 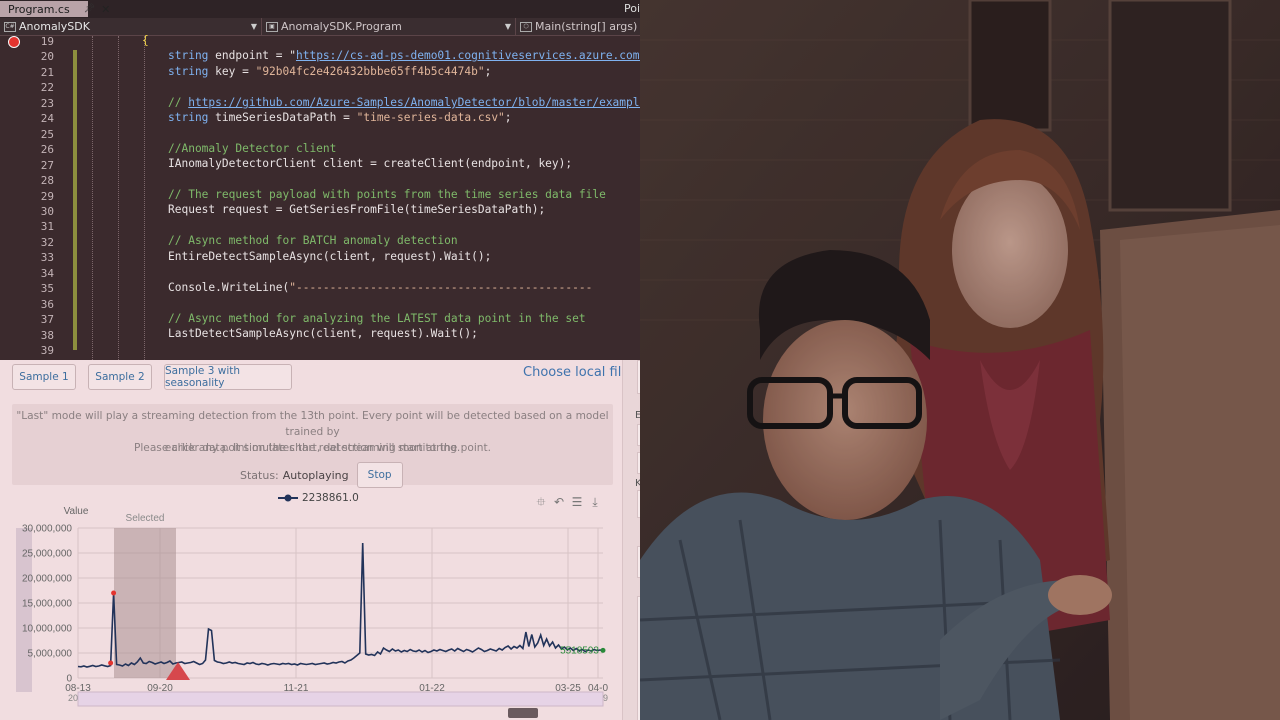 What do you see at coordinates (47, 57) in the screenshot?
I see `line-number: 20` at bounding box center [47, 57].